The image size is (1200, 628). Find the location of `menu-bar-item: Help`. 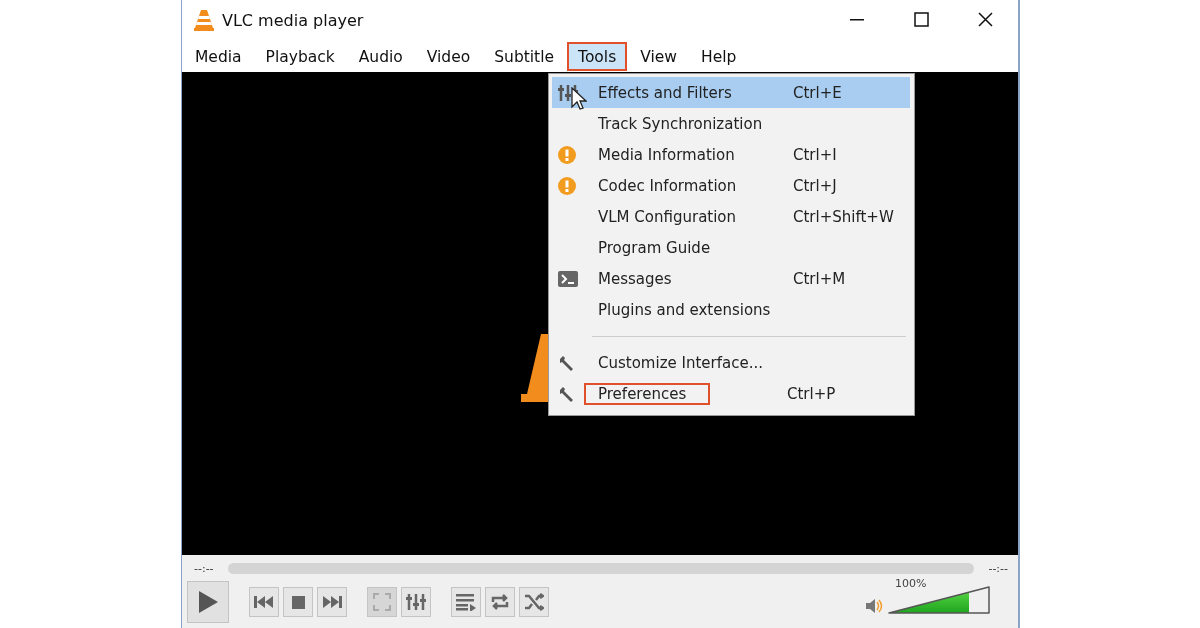

menu-bar-item: Help is located at coordinates (719, 56).